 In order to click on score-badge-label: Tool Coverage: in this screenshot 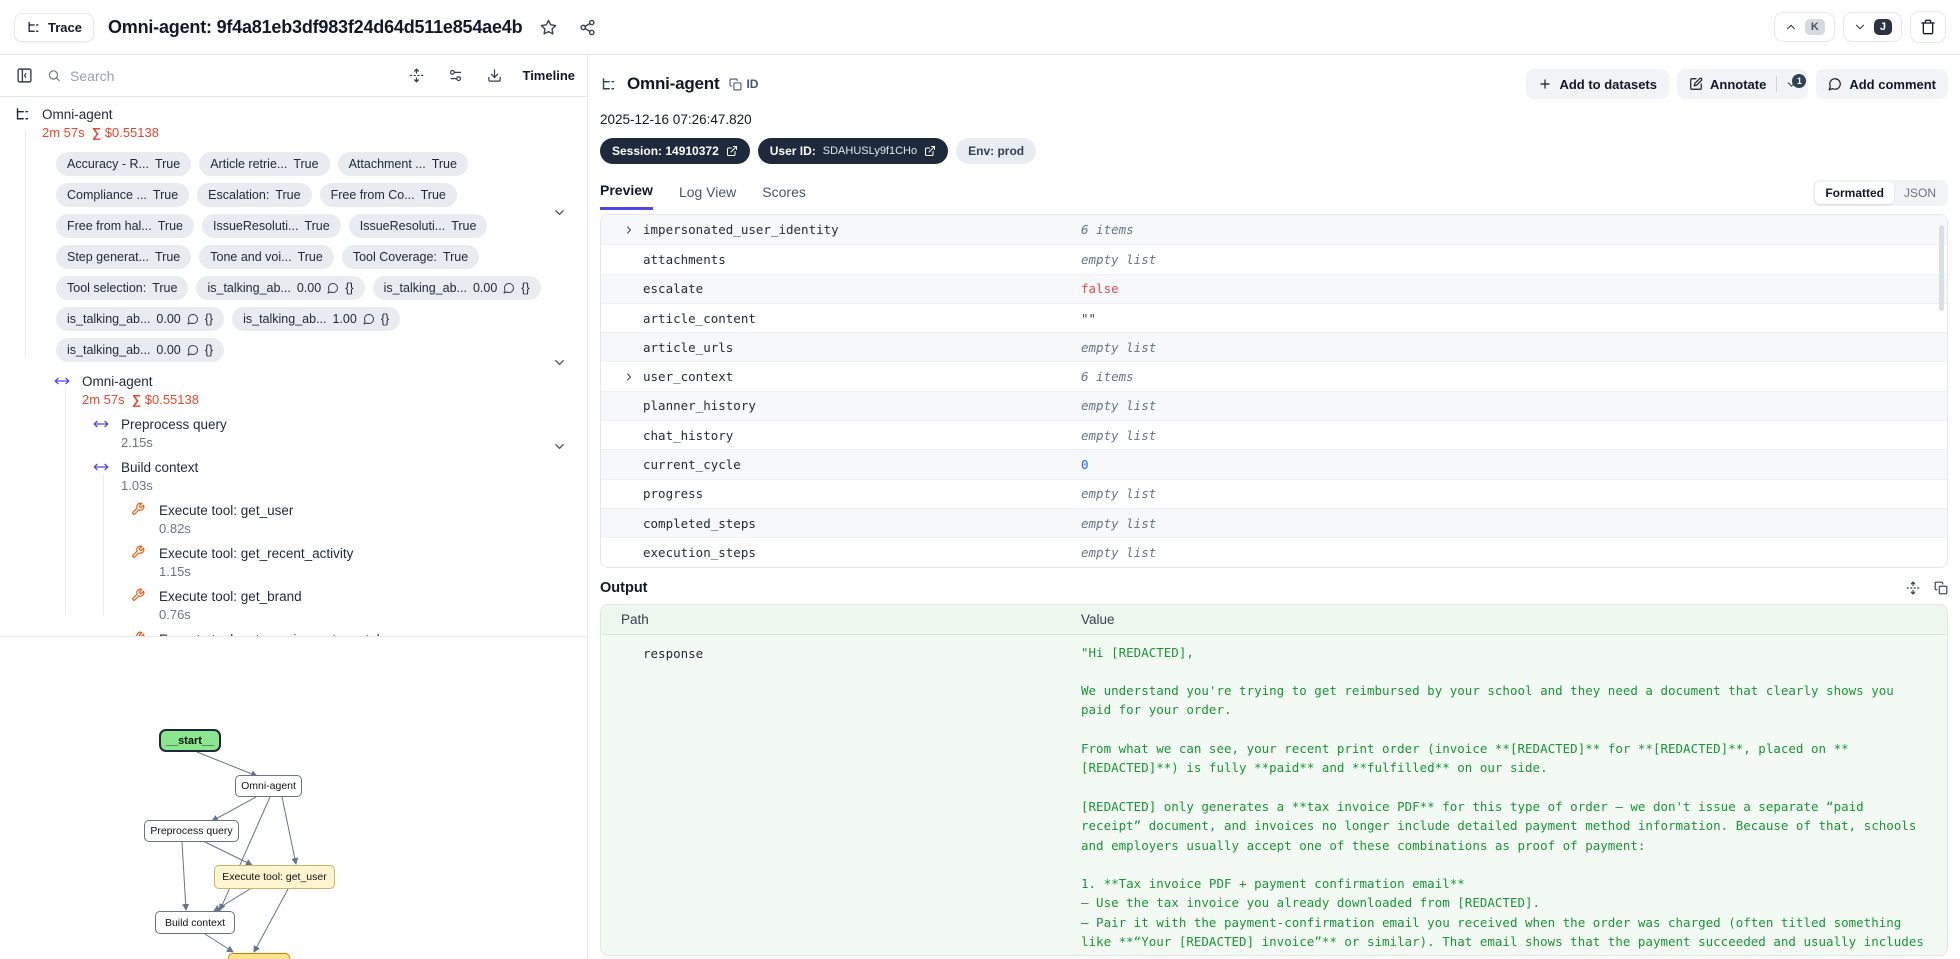, I will do `click(394, 257)`.